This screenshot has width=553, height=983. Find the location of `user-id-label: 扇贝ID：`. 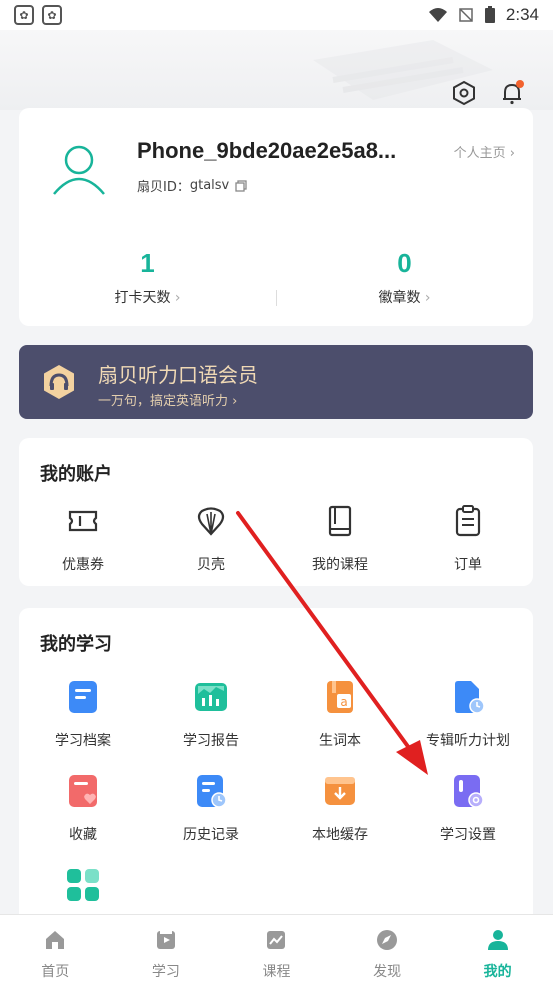

user-id-label: 扇贝ID： is located at coordinates (163, 187).